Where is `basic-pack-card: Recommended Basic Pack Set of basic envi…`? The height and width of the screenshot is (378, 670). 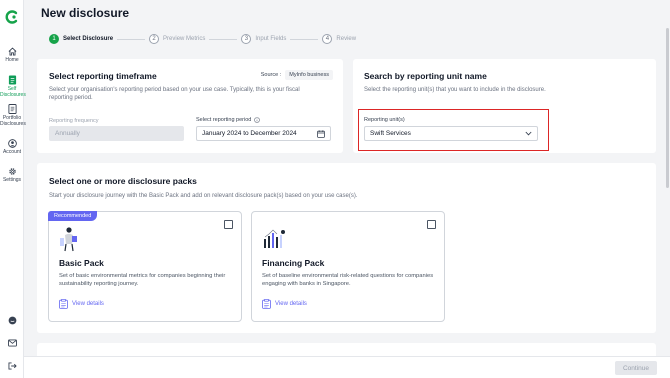
basic-pack-card: Recommended Basic Pack Set of basic envi… is located at coordinates (145, 266).